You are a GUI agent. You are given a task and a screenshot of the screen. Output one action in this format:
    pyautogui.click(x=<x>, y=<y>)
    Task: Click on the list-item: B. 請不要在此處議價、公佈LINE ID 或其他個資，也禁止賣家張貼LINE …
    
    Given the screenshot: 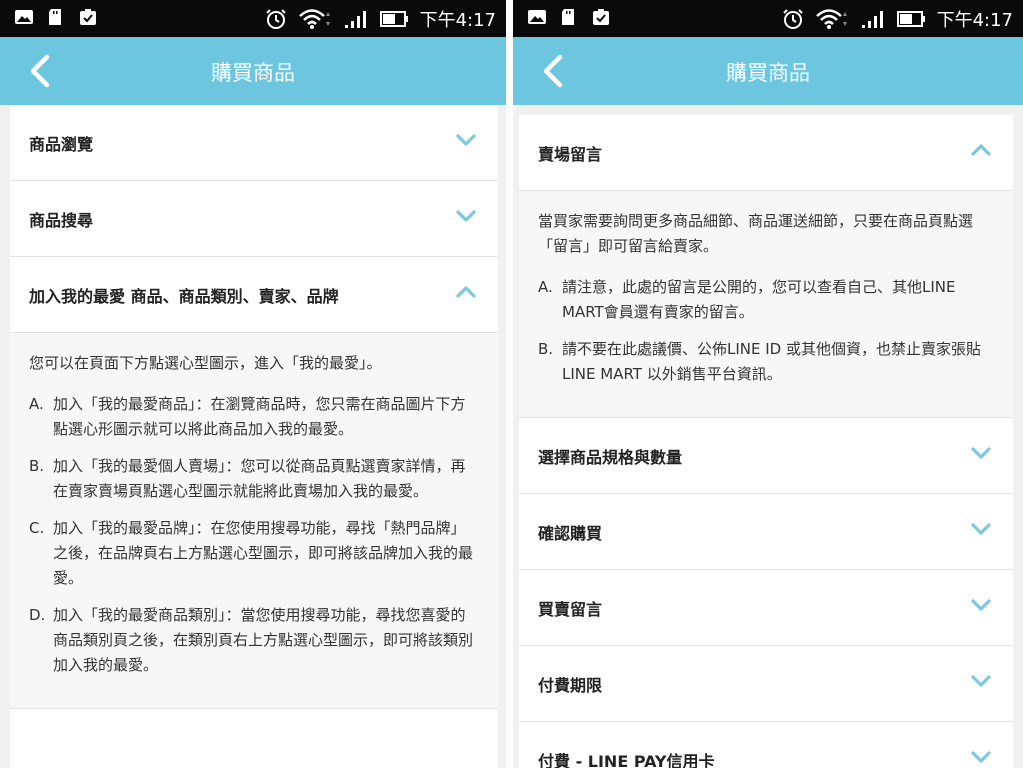 What is the action you would take?
    pyautogui.click(x=765, y=362)
    